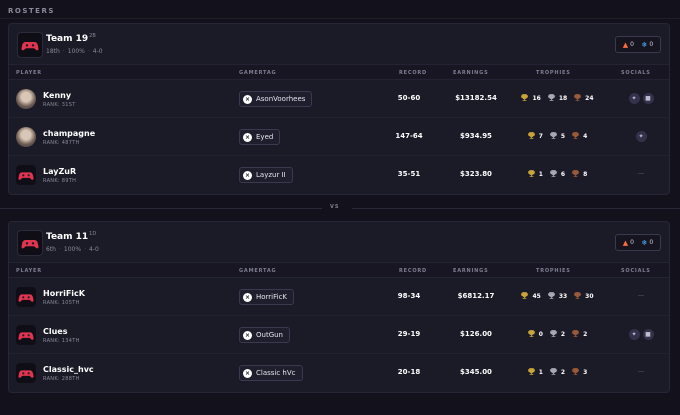 The width and height of the screenshot is (680, 415). What do you see at coordinates (632, 242) in the screenshot?
I see `fire-count: 0` at bounding box center [632, 242].